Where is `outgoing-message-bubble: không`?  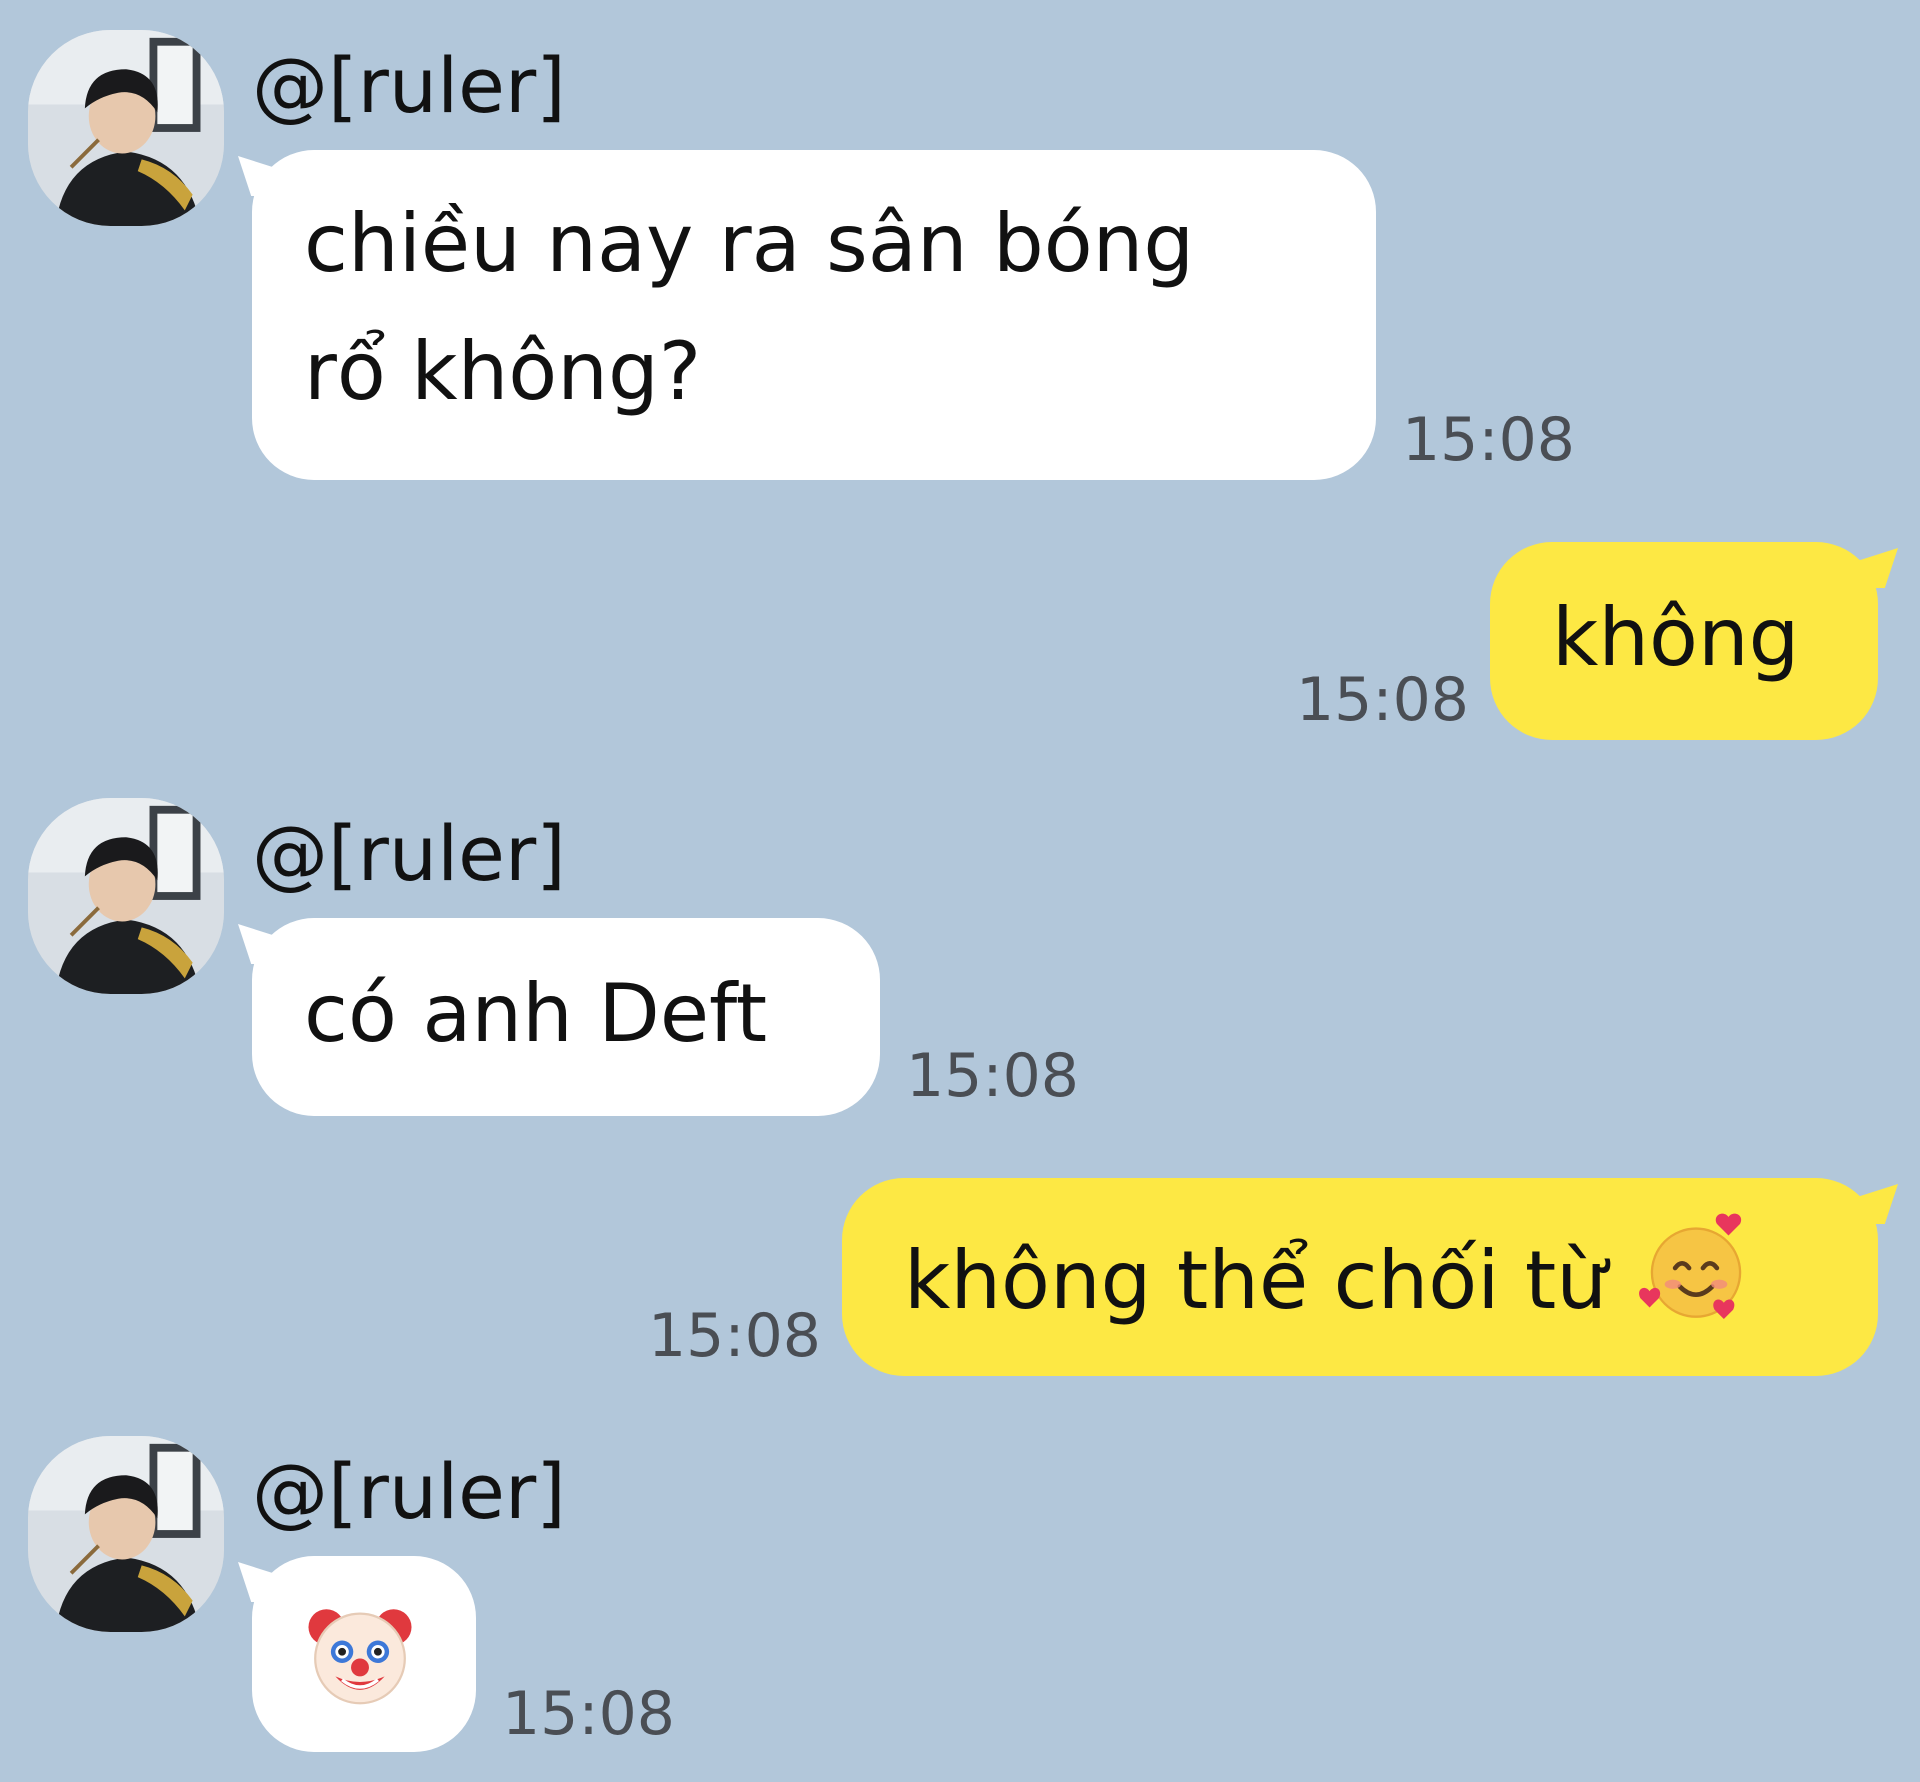
outgoing-message-bubble: không is located at coordinates (1684, 641).